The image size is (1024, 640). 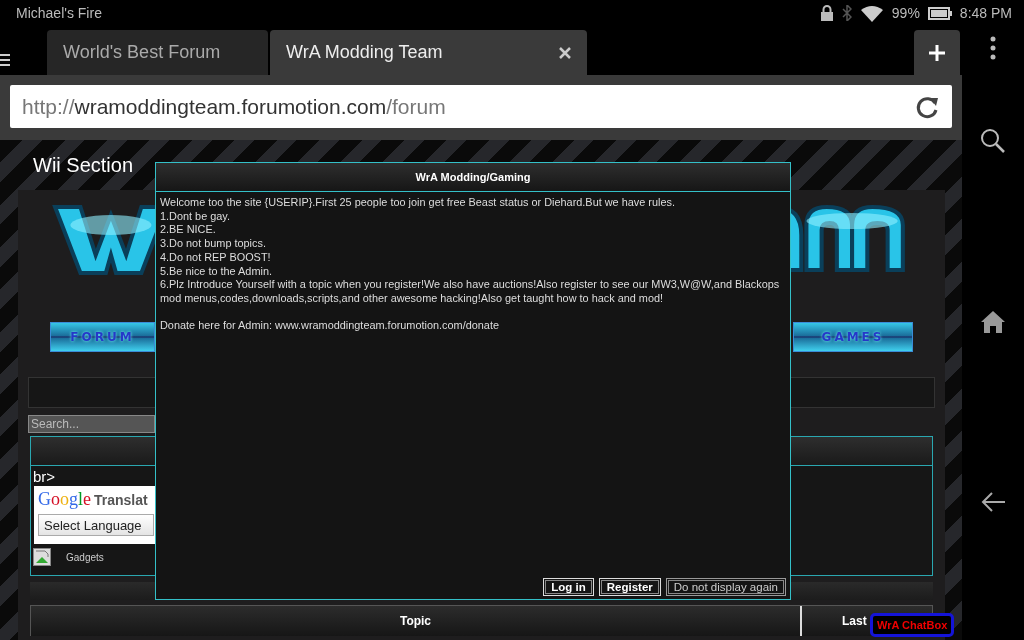 What do you see at coordinates (473, 177) in the screenshot?
I see `dialog-title: WrA Modding/Gaming` at bounding box center [473, 177].